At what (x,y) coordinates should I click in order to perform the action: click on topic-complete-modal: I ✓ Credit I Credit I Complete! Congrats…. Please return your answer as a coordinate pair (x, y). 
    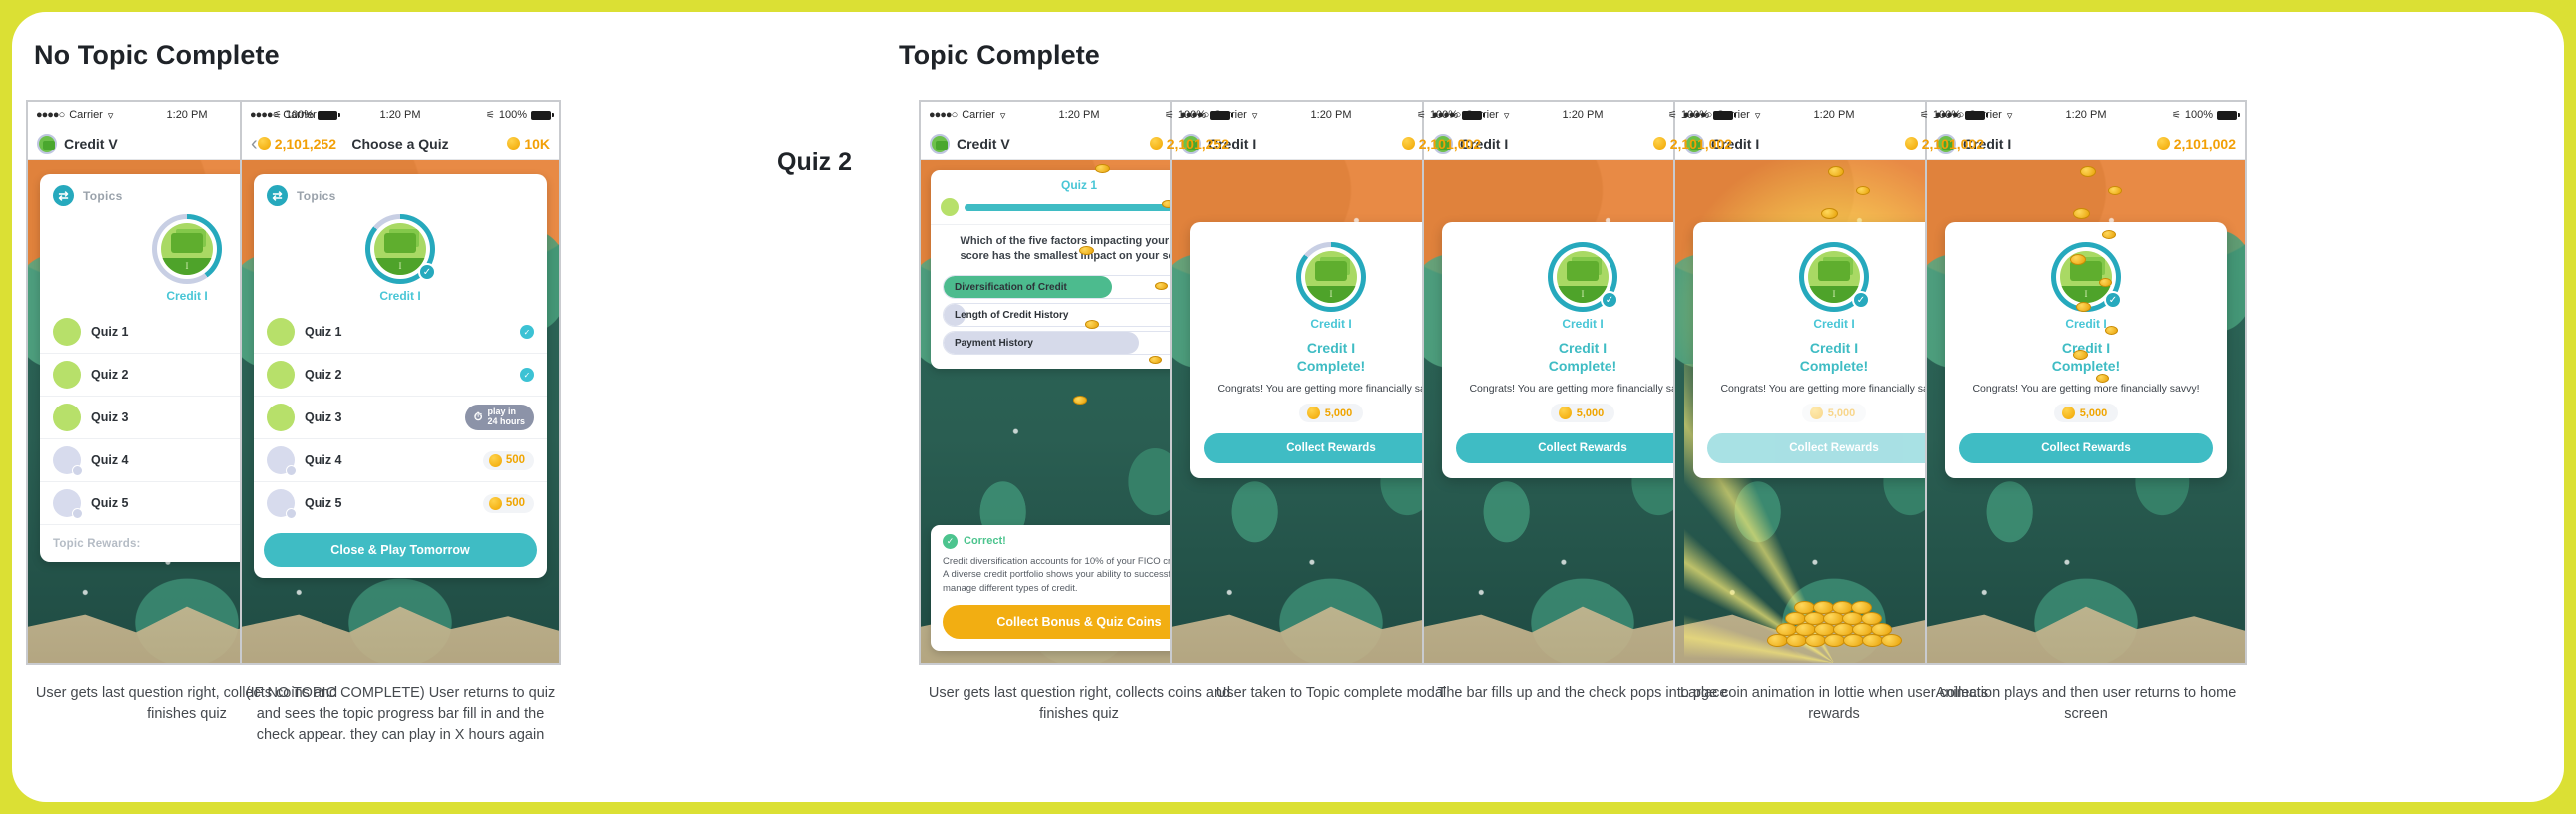
    Looking at the image, I should click on (2086, 350).